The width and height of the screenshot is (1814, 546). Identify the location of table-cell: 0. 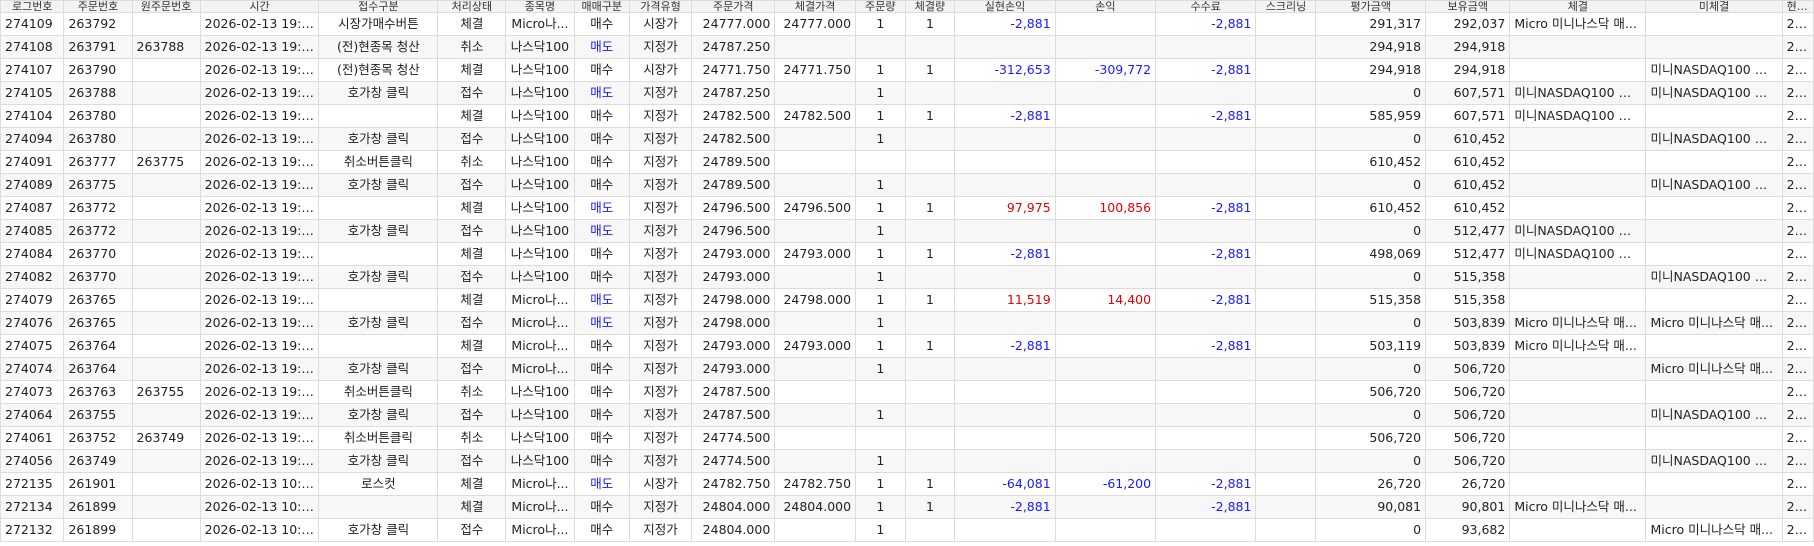
(1371, 139).